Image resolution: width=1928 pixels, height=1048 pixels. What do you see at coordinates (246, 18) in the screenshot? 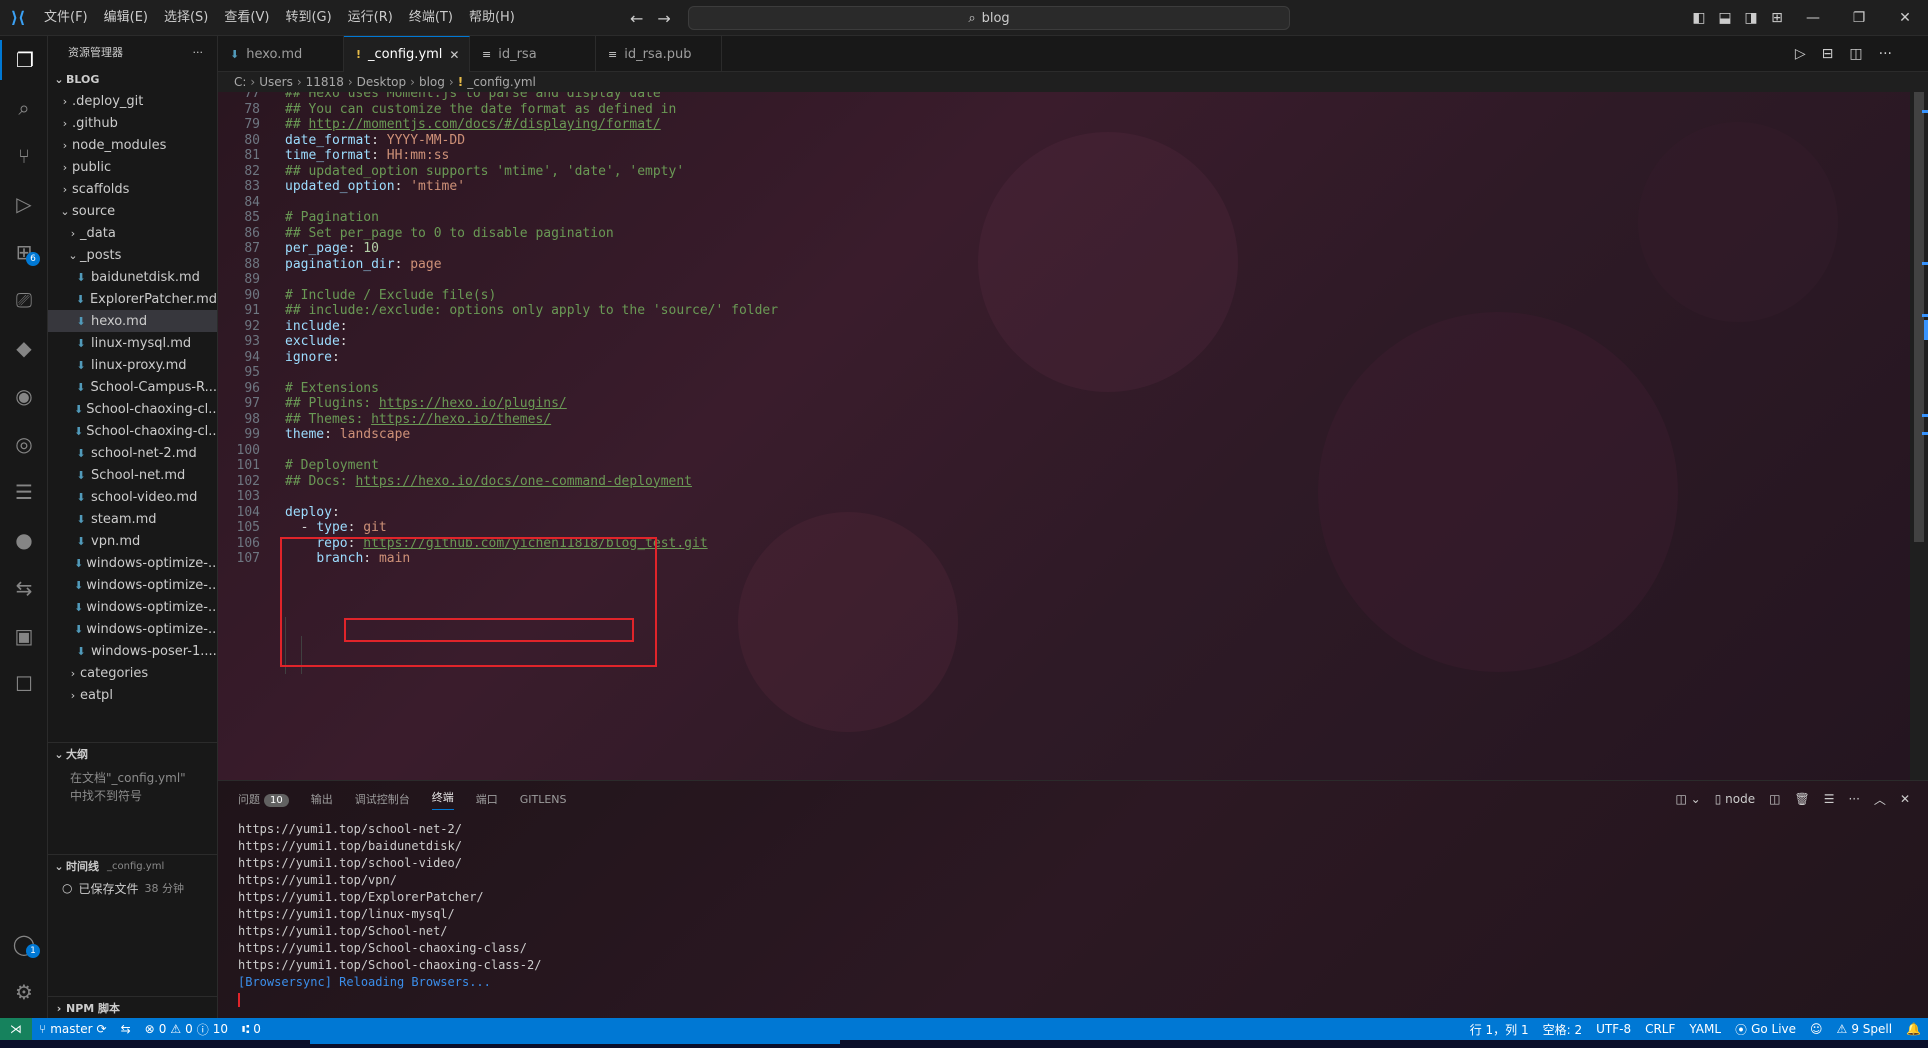
I see `menu-item: 查看(V)` at bounding box center [246, 18].